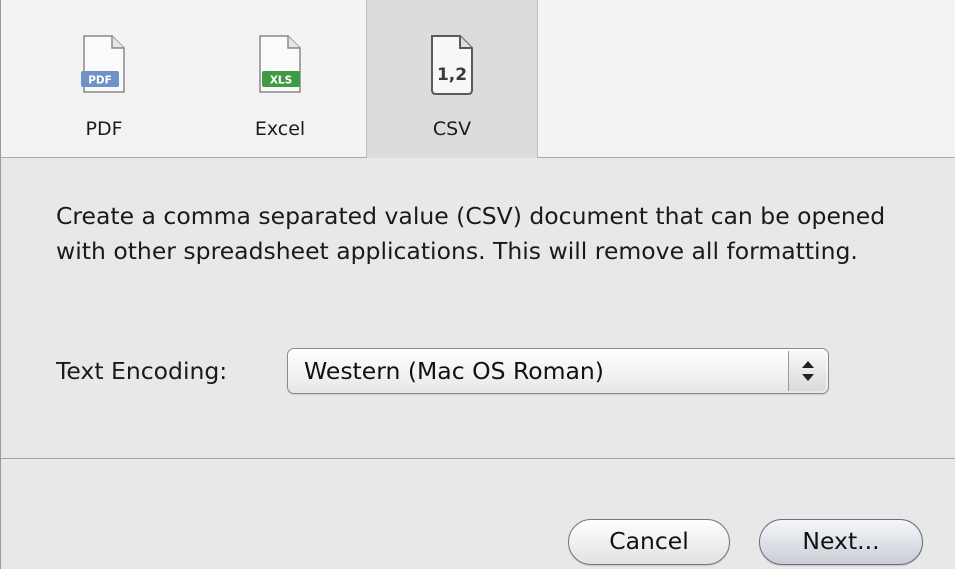  Describe the element at coordinates (100, 81) in the screenshot. I see `pdf-icon-label: PDF` at that location.